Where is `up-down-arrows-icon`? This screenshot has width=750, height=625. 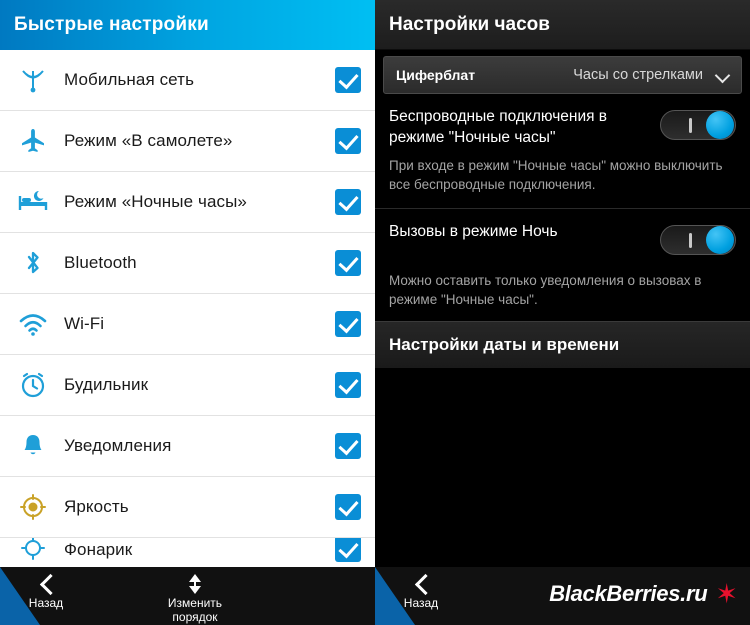 up-down-arrows-icon is located at coordinates (195, 584).